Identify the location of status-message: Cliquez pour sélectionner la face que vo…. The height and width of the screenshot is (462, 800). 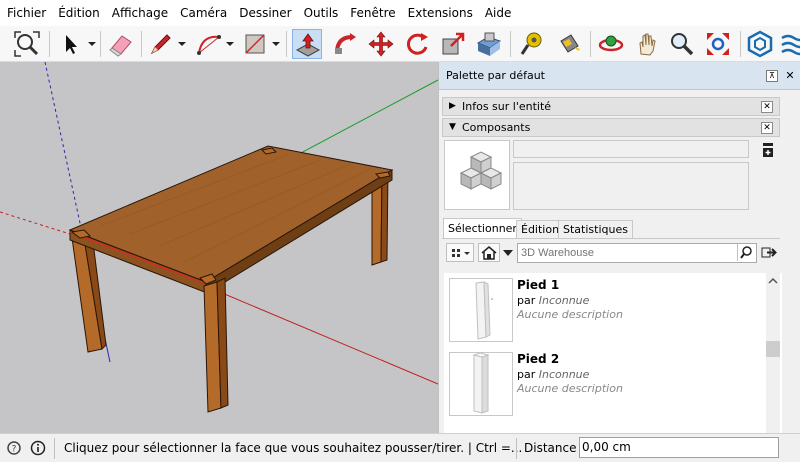
(293, 448).